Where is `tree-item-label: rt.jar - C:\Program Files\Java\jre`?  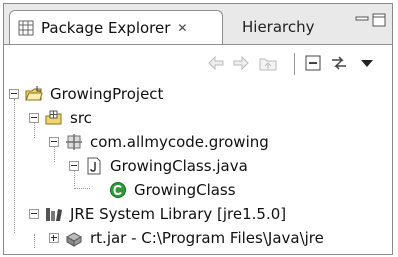 tree-item-label: rt.jar - C:\Program Files\Java\jre is located at coordinates (207, 238).